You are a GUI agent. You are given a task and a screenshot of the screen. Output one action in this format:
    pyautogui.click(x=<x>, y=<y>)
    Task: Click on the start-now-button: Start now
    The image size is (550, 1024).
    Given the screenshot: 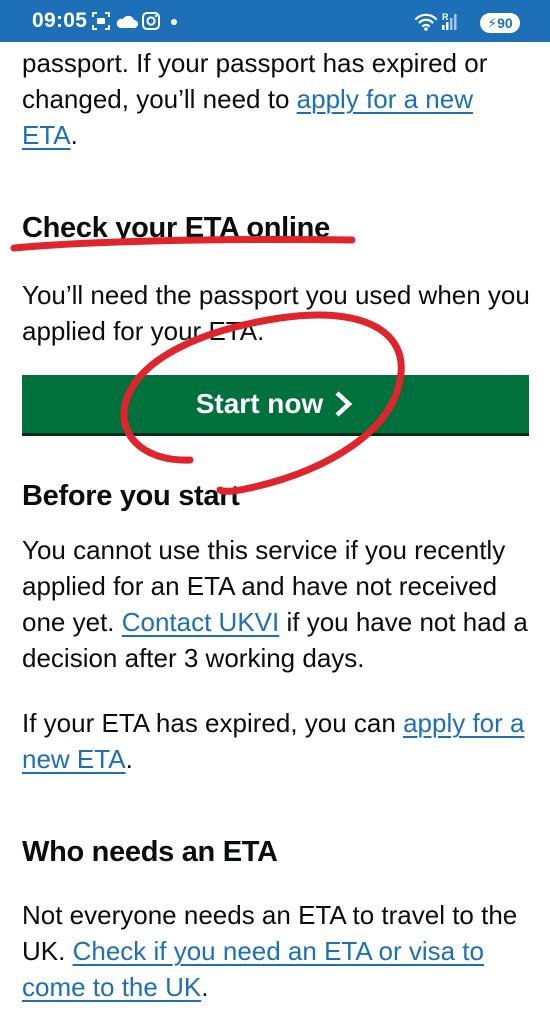 What is the action you would take?
    pyautogui.click(x=275, y=404)
    